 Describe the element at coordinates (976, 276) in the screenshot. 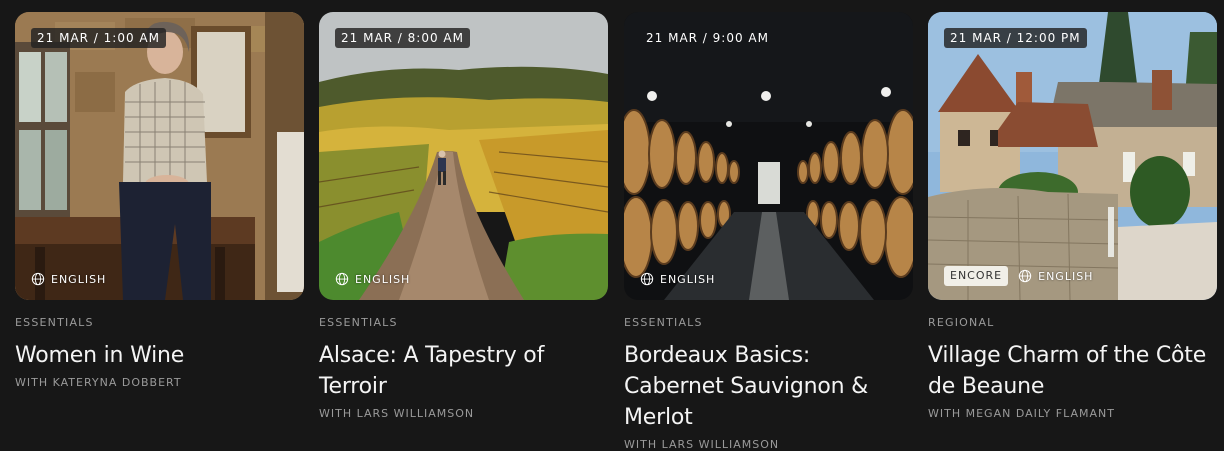

I see `encore-badge: ENCORE` at that location.